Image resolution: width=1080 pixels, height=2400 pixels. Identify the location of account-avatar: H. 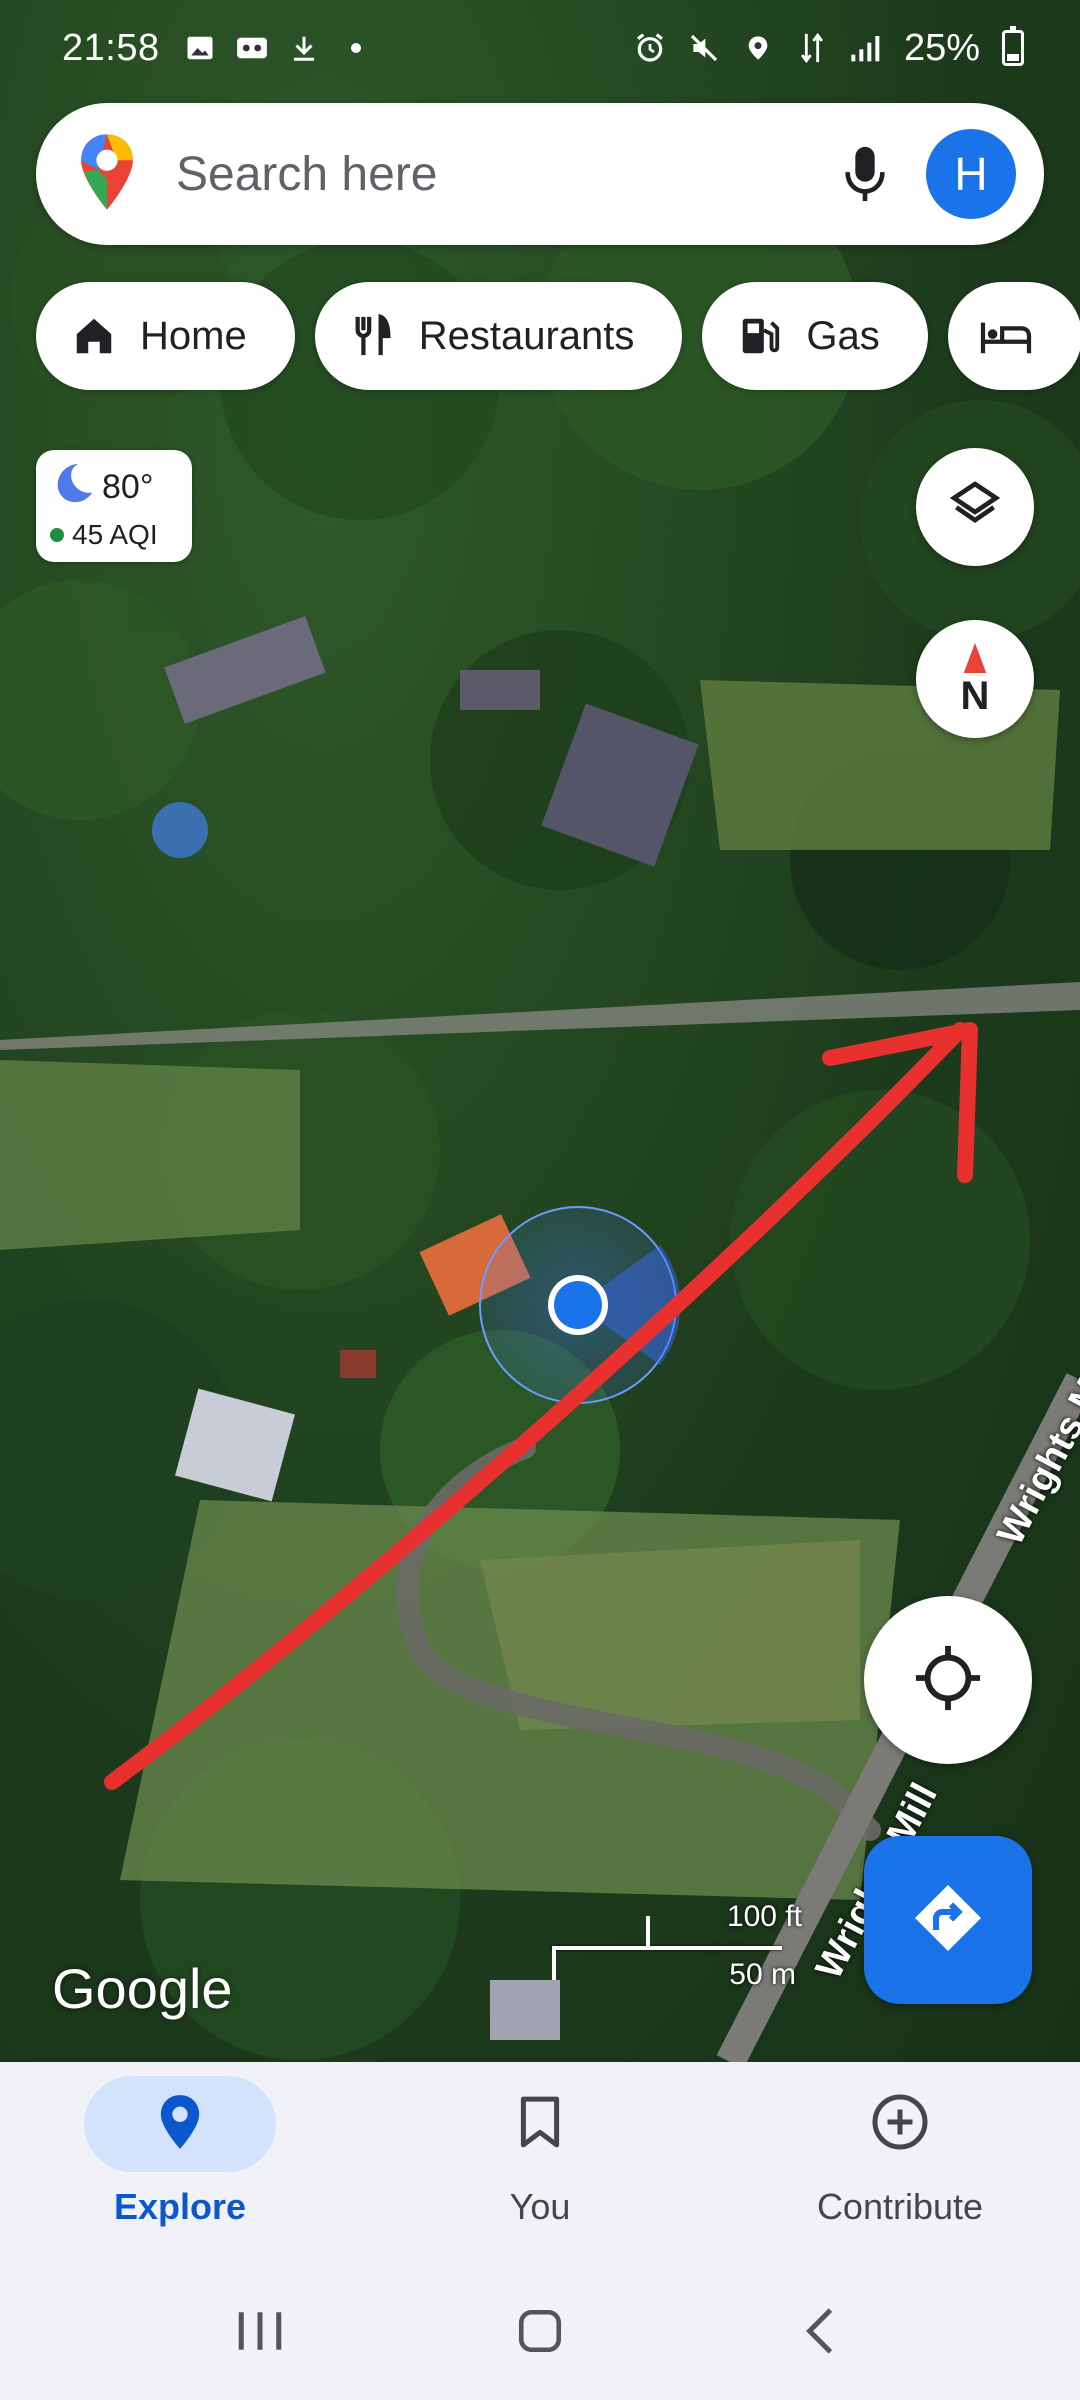
(971, 174).